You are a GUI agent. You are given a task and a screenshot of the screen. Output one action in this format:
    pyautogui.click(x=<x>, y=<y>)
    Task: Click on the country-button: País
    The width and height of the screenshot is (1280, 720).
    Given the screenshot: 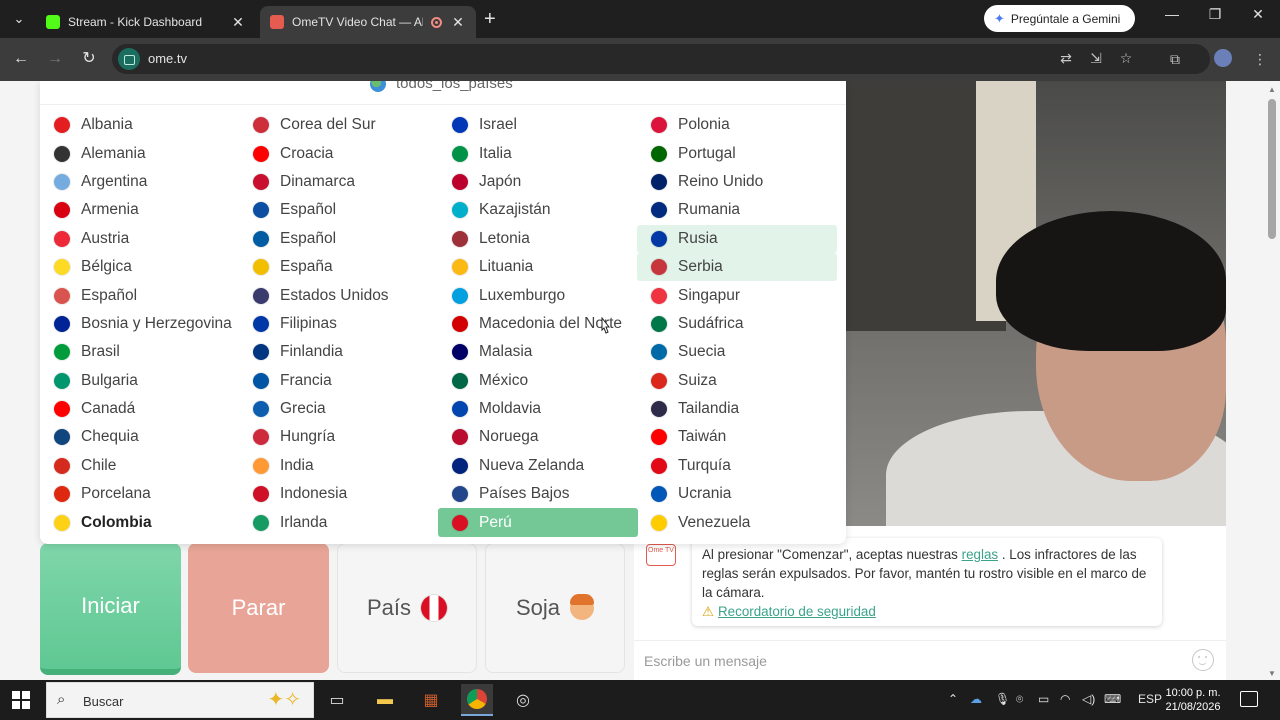 What is the action you would take?
    pyautogui.click(x=407, y=608)
    